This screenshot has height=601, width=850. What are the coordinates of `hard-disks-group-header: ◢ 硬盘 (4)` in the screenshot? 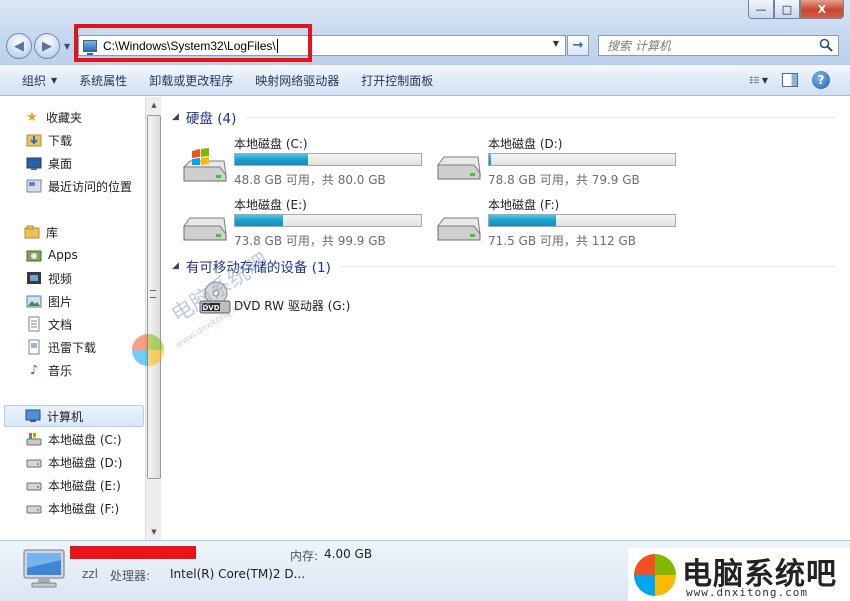 It's located at (504, 117).